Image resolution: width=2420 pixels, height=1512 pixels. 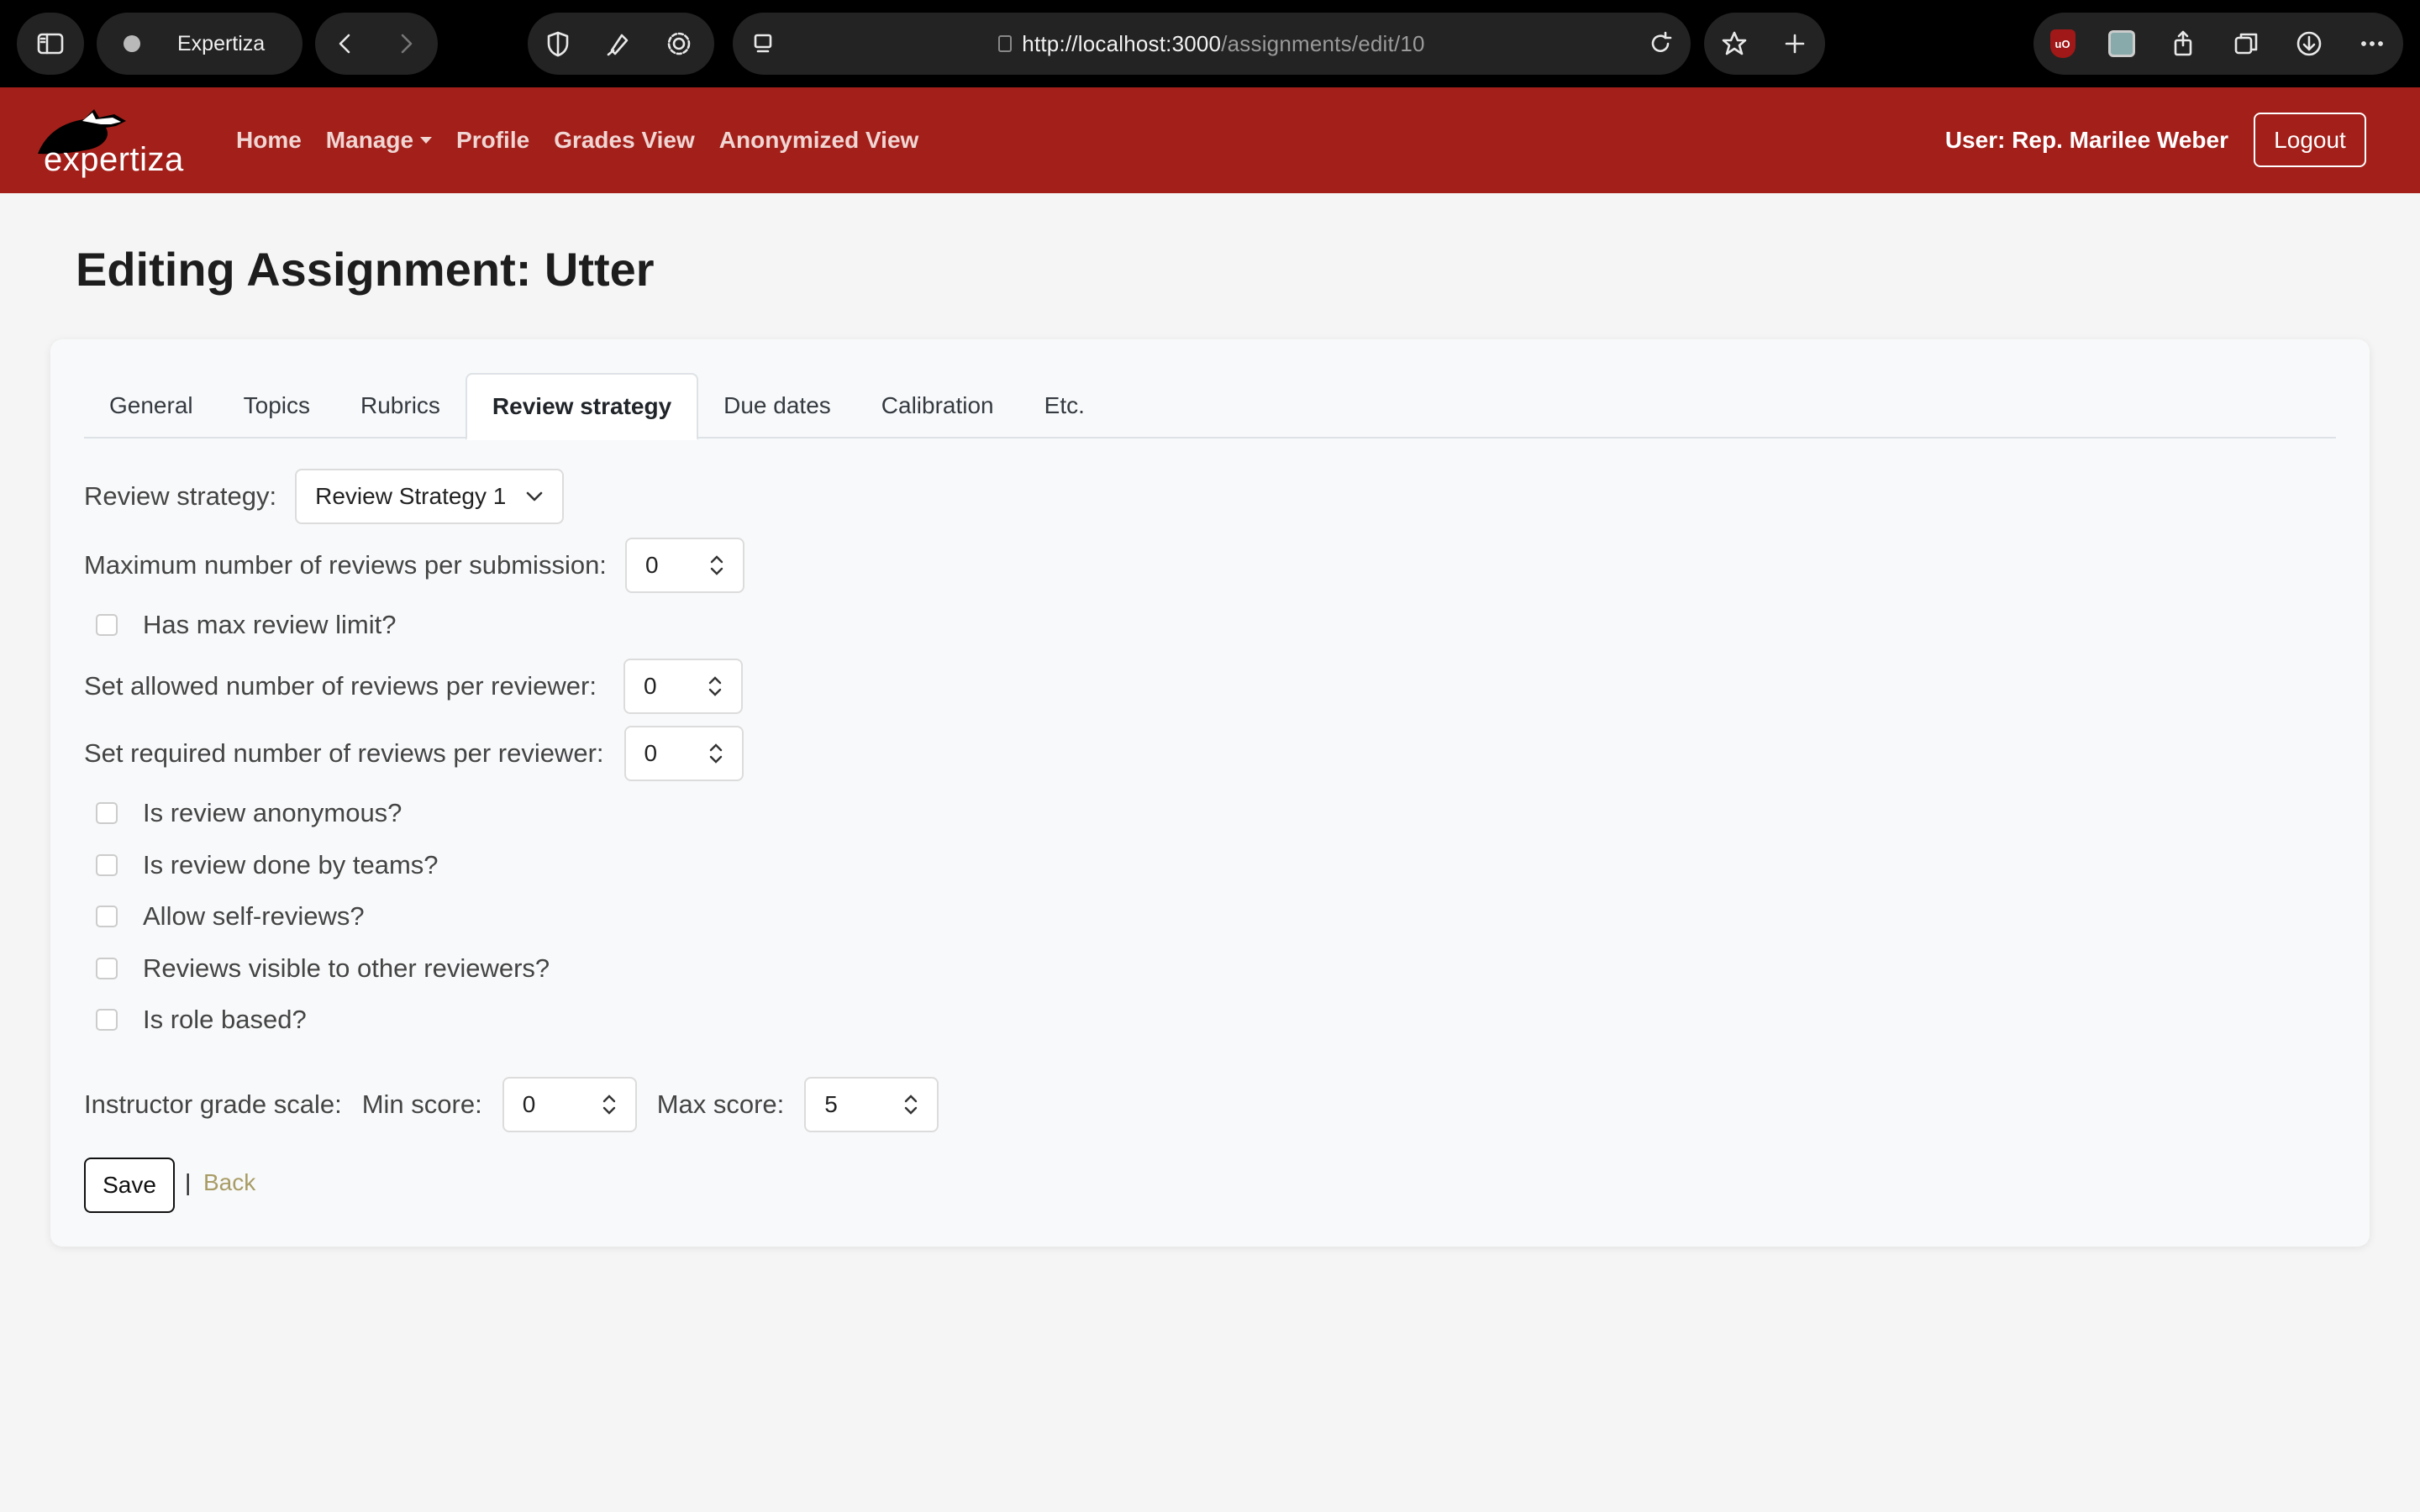 What do you see at coordinates (346, 968) in the screenshot?
I see `reviews-visible-label: Reviews visible to other reviewers?` at bounding box center [346, 968].